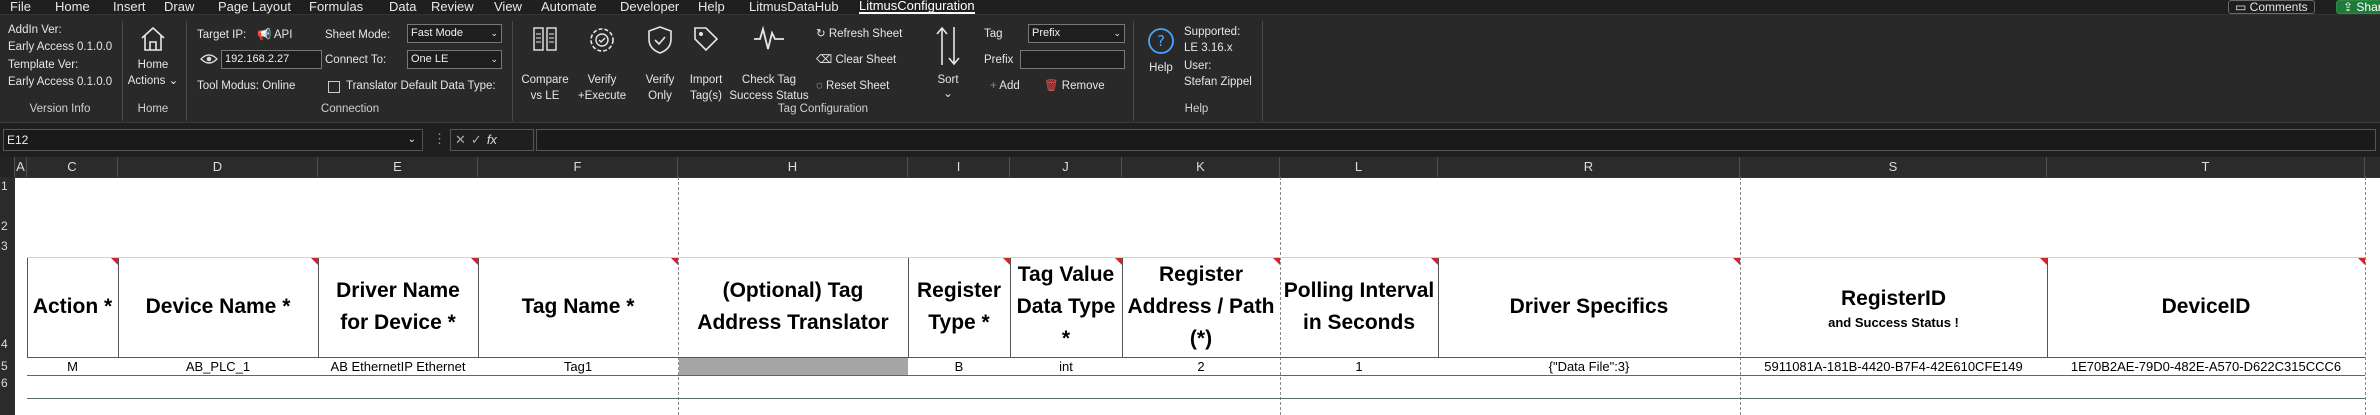 The height and width of the screenshot is (415, 2380). What do you see at coordinates (578, 366) in the screenshot?
I see `cell-tag-name: Tag1` at bounding box center [578, 366].